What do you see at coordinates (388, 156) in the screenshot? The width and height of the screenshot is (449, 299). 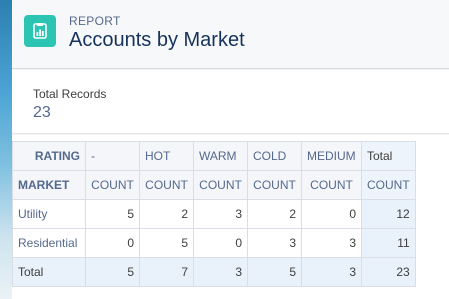 I see `total-column-header: Total` at bounding box center [388, 156].